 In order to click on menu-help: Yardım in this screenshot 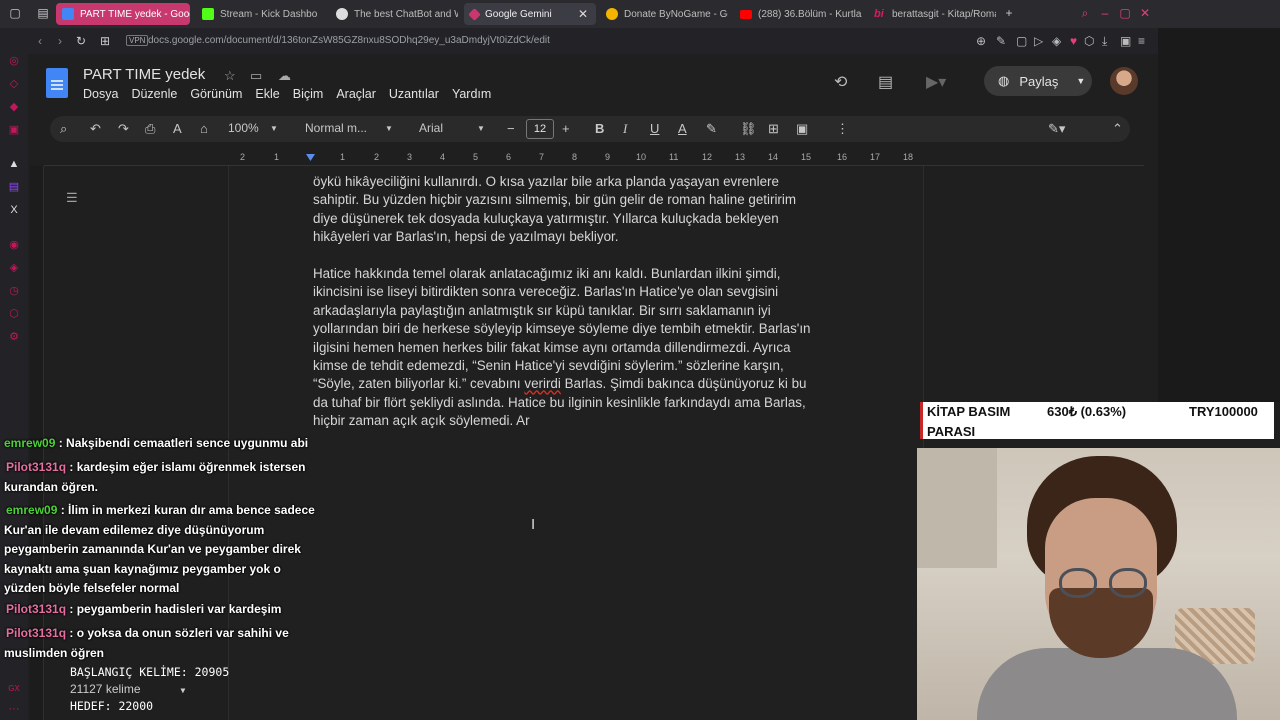, I will do `click(471, 94)`.